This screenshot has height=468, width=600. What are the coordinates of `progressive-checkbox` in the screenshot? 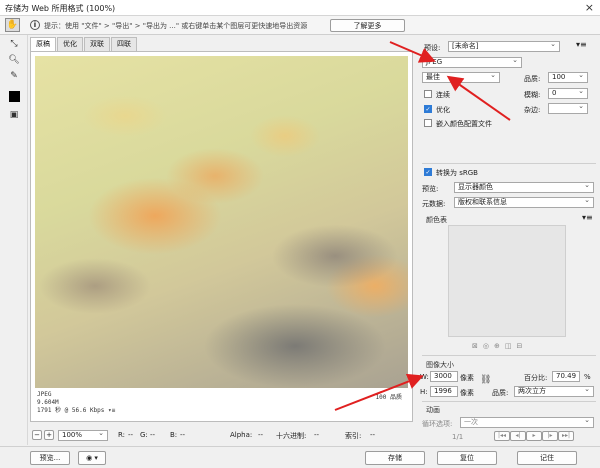 It's located at (428, 94).